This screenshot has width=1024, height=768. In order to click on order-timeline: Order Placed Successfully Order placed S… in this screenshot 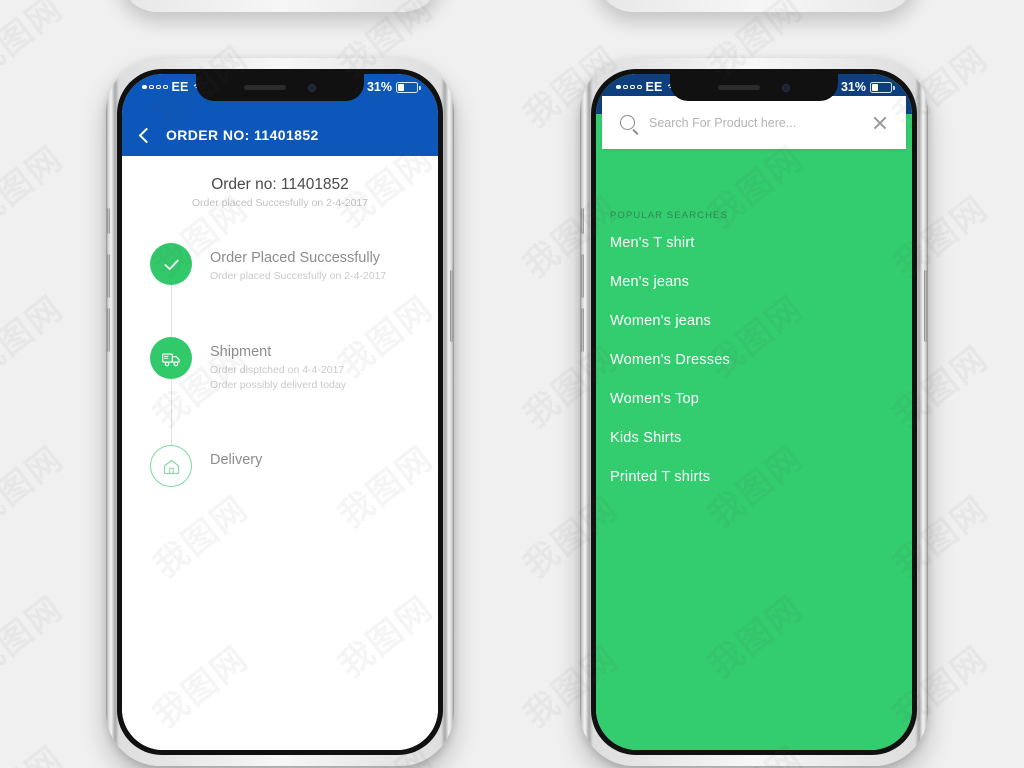, I will do `click(280, 365)`.